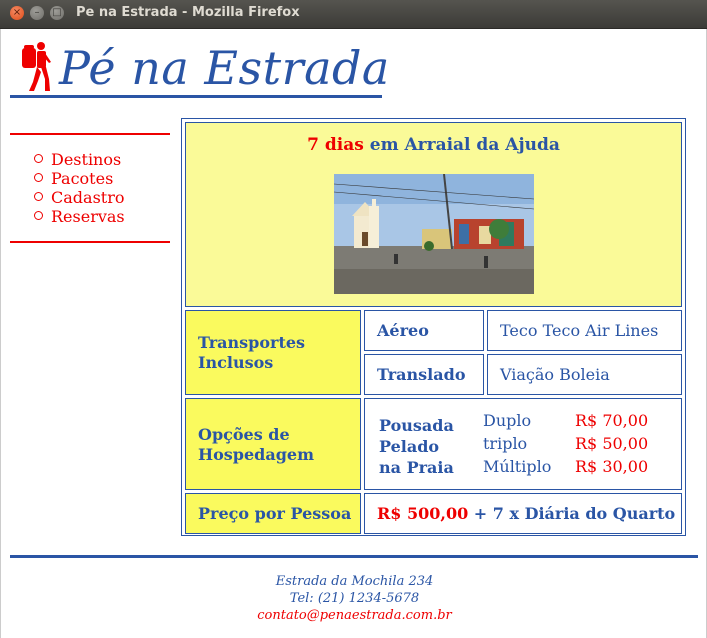  What do you see at coordinates (256, 444) in the screenshot?
I see `lodging-label: Opções de Hospedagem` at bounding box center [256, 444].